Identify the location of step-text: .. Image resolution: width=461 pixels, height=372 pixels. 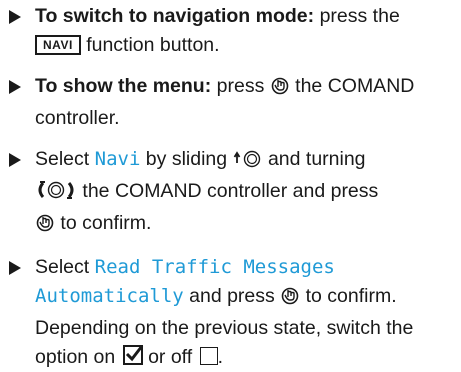
(220, 357).